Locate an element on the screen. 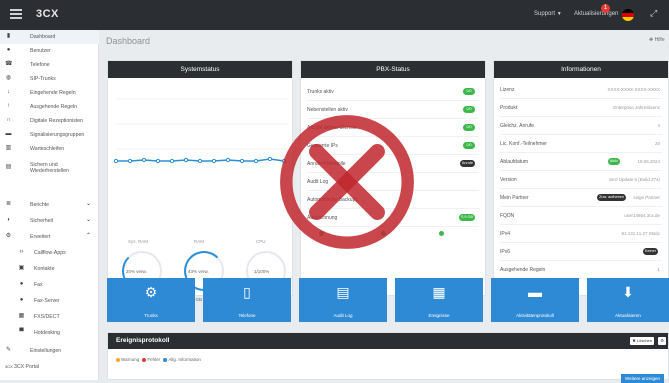 Image resolution: width=669 pixels, height=383 pixels. sidebar-item-telefone: ☎ Telefone is located at coordinates (49, 65).